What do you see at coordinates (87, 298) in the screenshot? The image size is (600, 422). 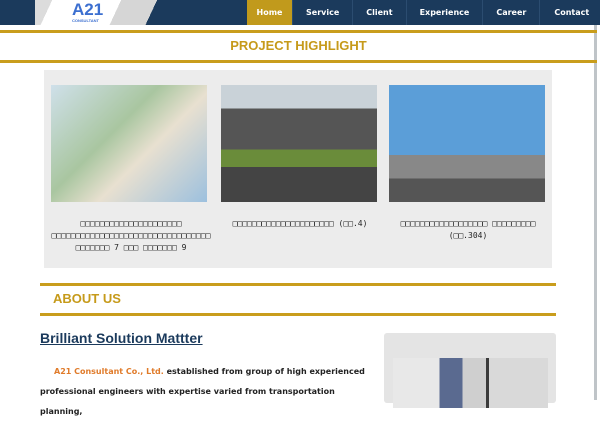 I see `about-us-title: ABOUT US` at bounding box center [87, 298].